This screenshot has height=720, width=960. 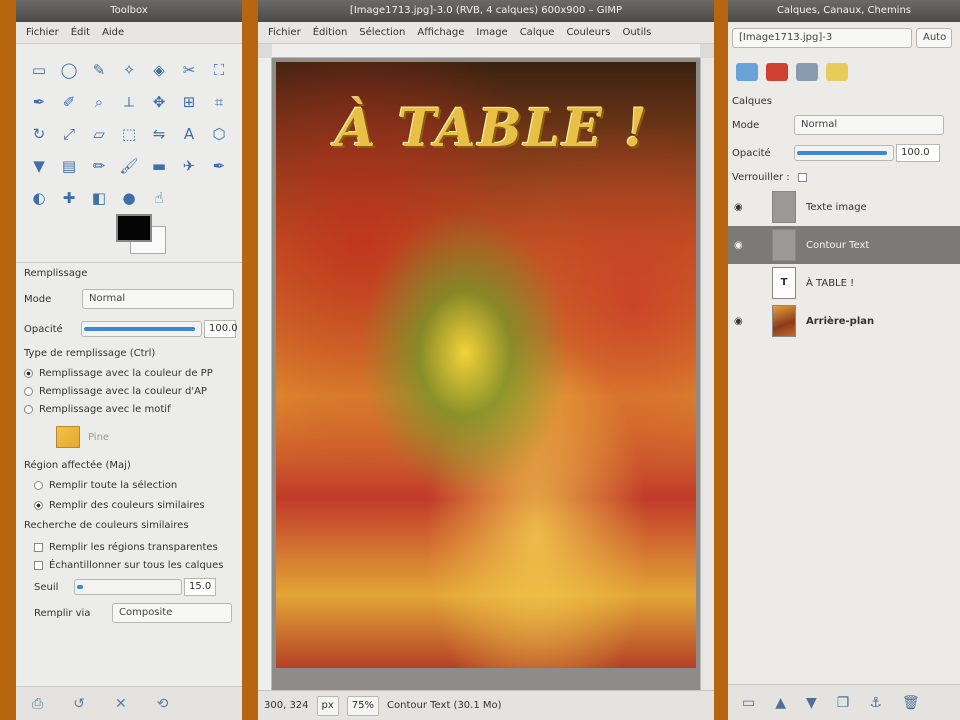 I want to click on menu-outils: Outils, so click(x=636, y=32).